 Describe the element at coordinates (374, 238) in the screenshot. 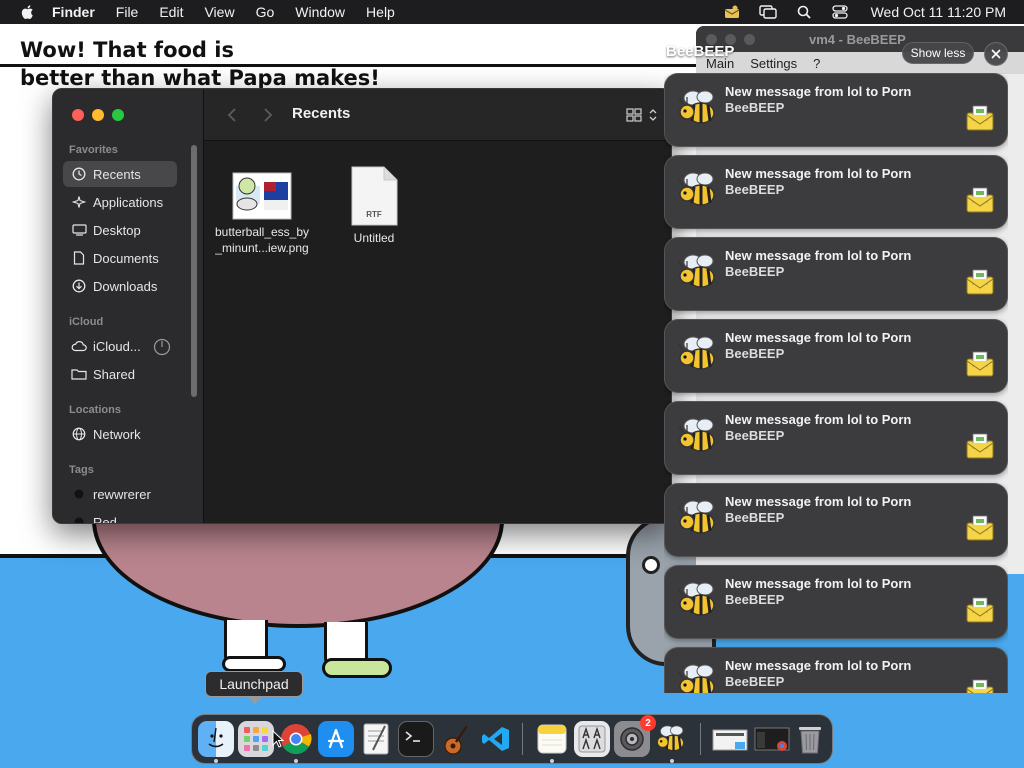

I see `file-name-line1: Untitled` at that location.